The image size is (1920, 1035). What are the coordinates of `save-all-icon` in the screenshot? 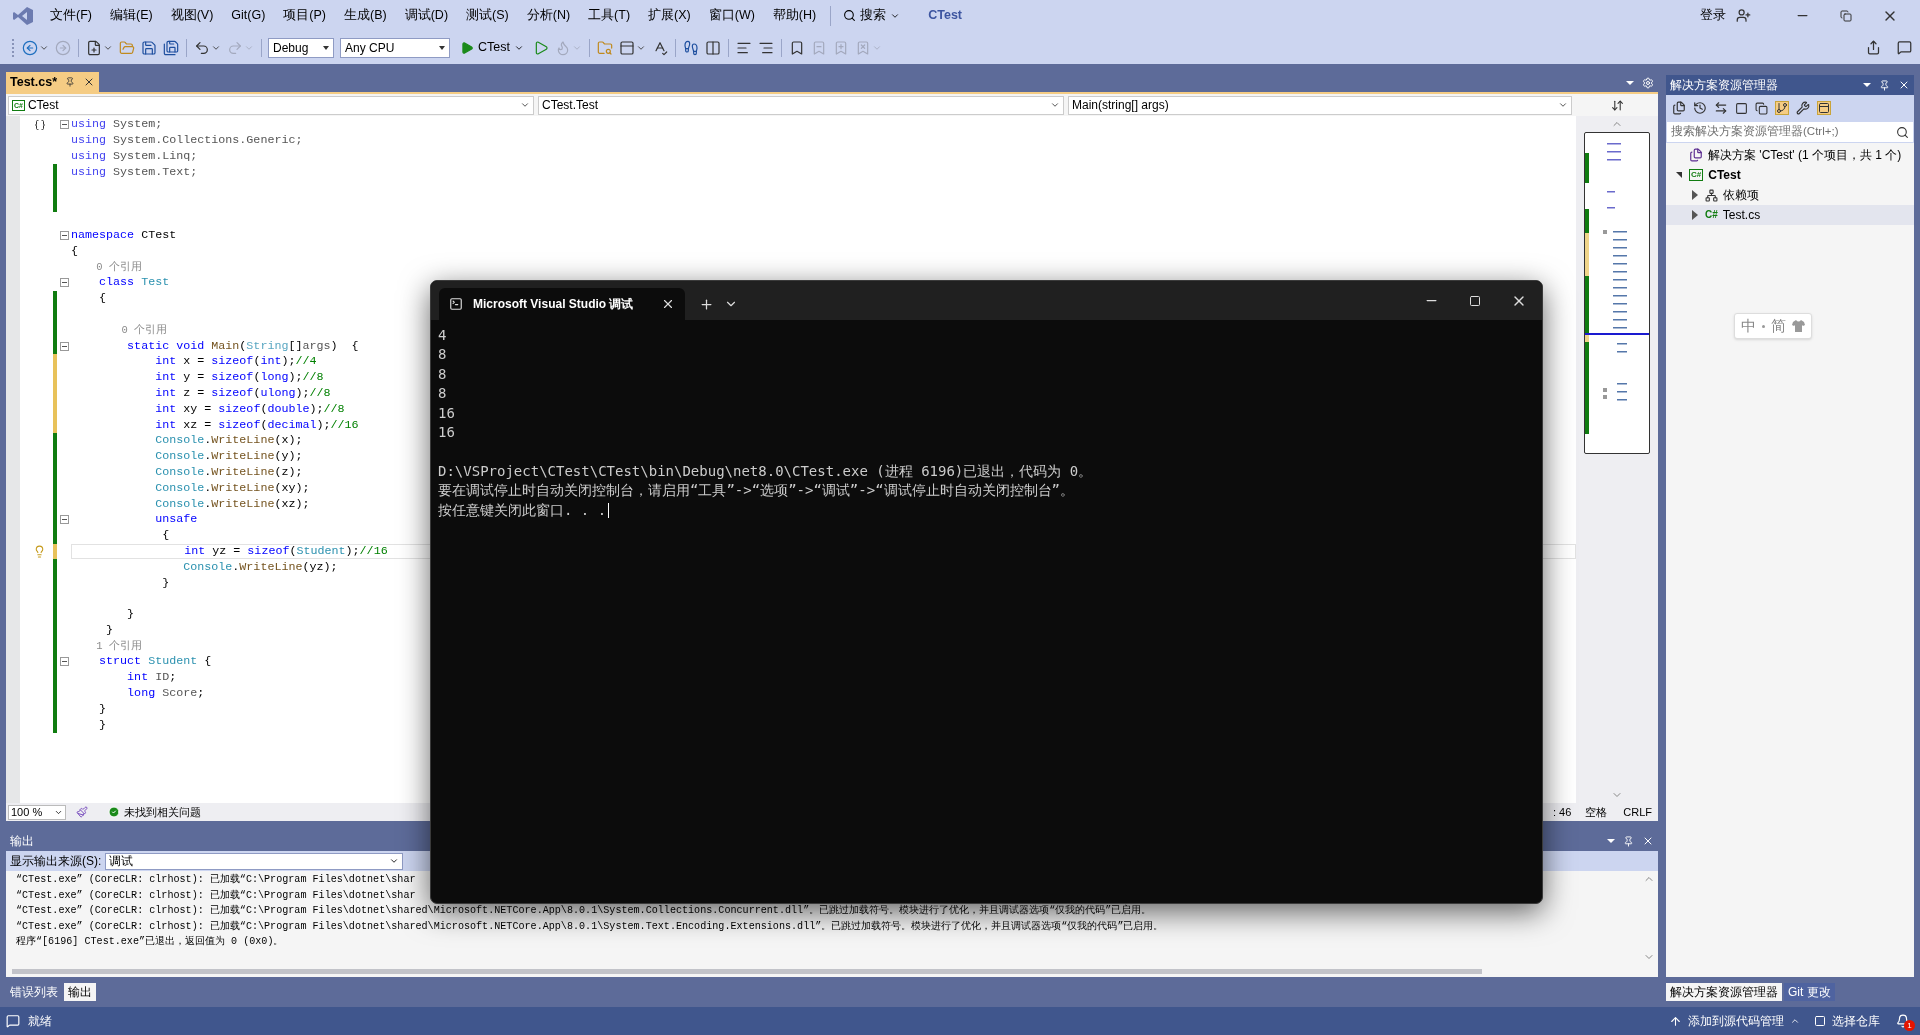 It's located at (171, 47).